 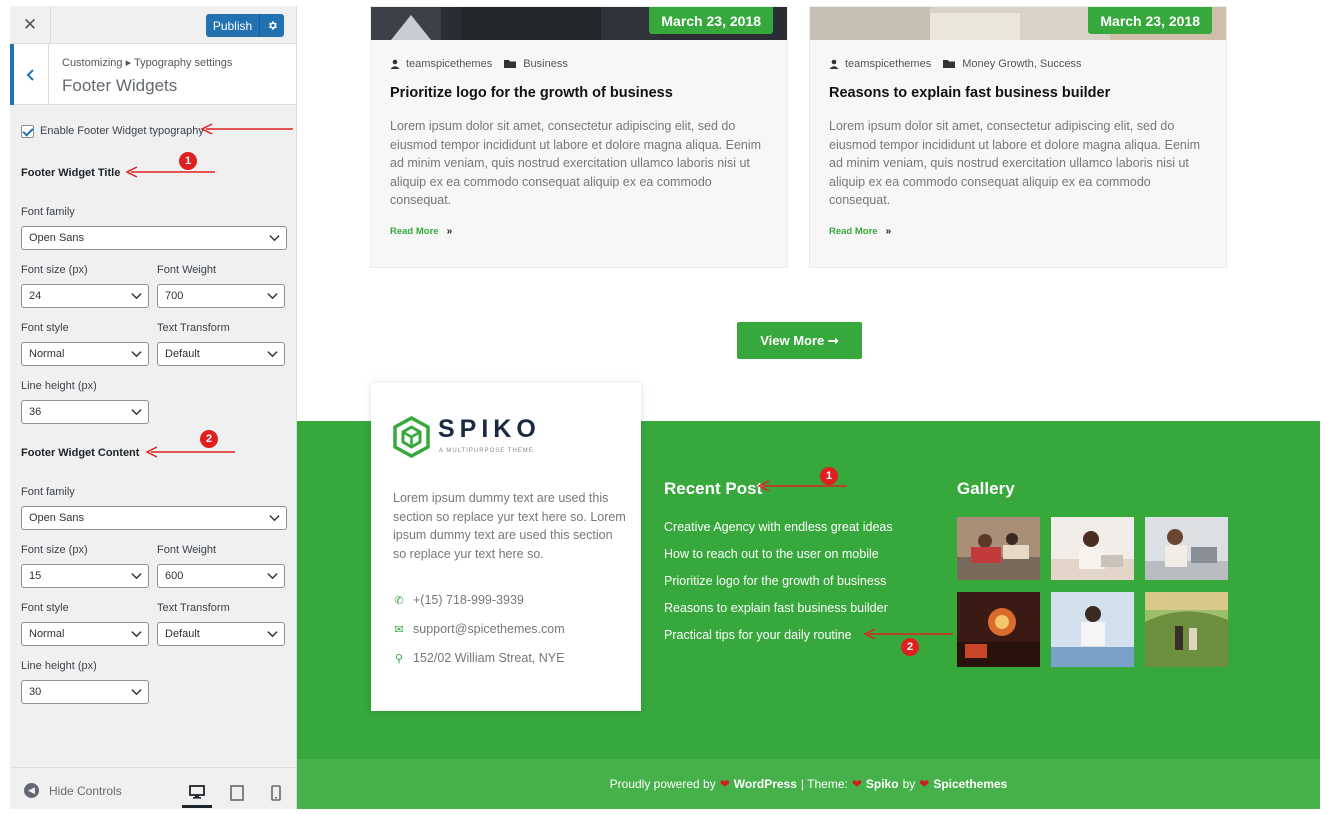 What do you see at coordinates (174, 576) in the screenshot?
I see `content-font-weight-value: 600` at bounding box center [174, 576].